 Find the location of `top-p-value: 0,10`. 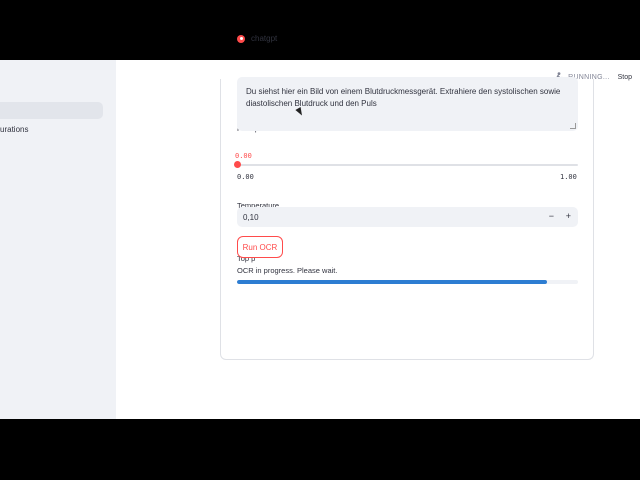

top-p-value: 0,10 is located at coordinates (251, 217).